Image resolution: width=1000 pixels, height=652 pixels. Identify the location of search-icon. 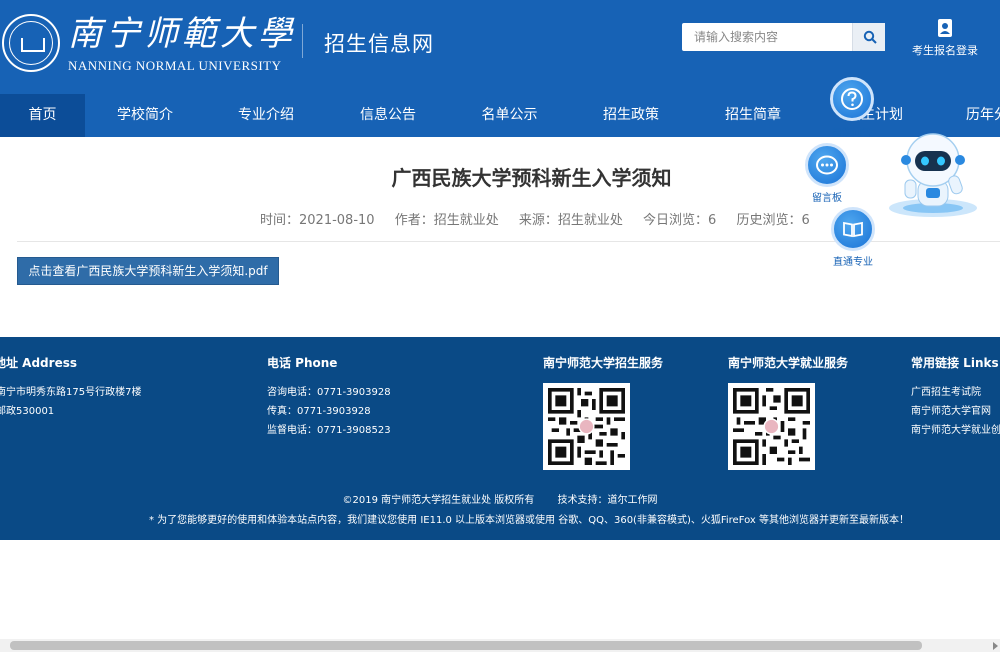
(870, 37).